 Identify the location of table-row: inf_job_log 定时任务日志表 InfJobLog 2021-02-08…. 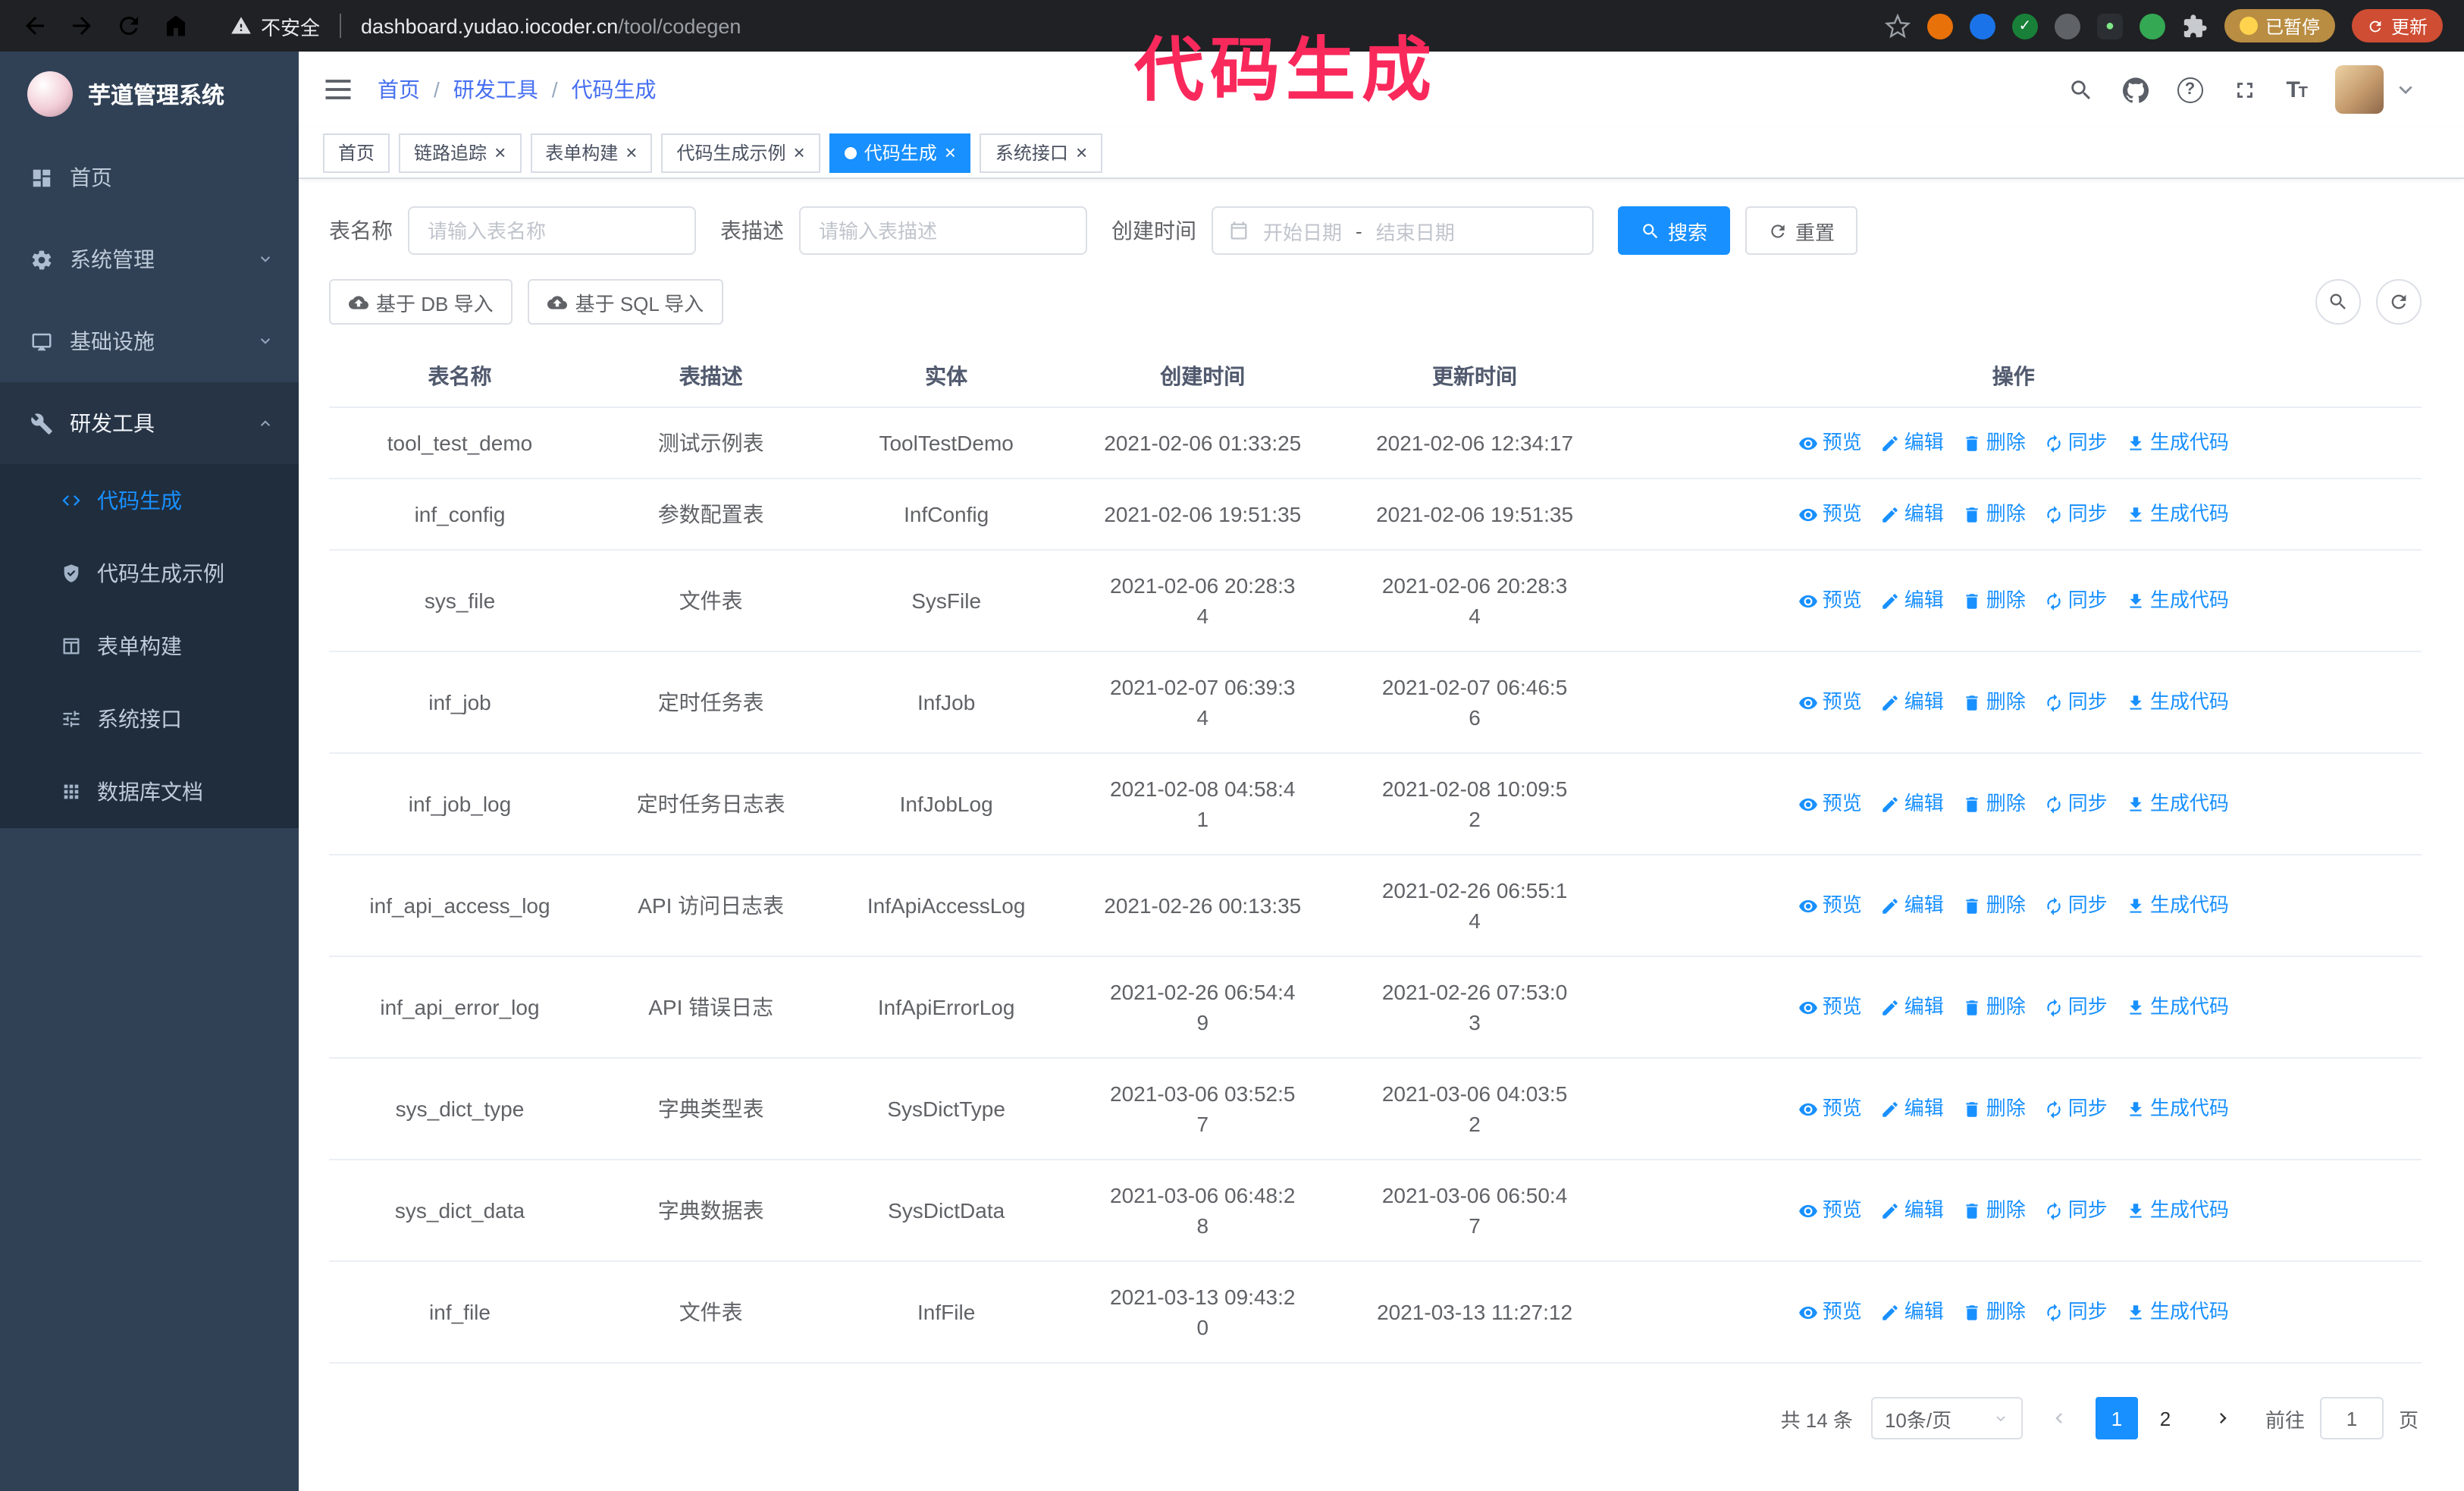
(1375, 804).